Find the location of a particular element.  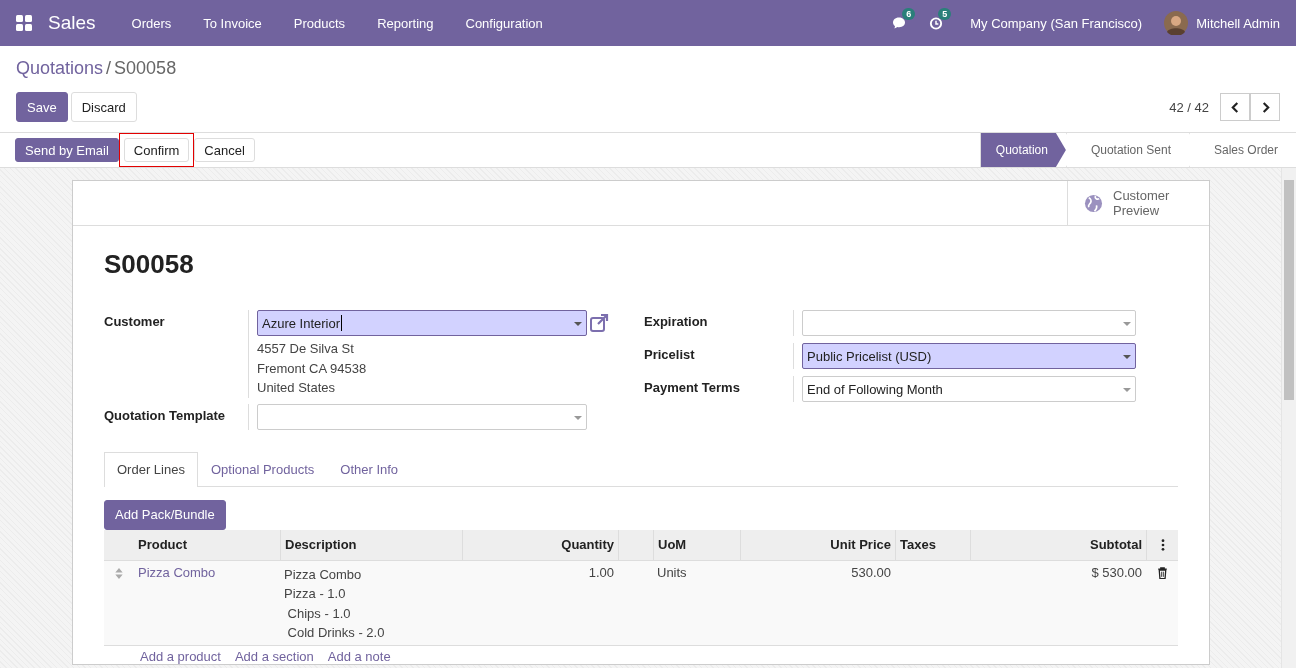

menu-item: Products is located at coordinates (319, 23).